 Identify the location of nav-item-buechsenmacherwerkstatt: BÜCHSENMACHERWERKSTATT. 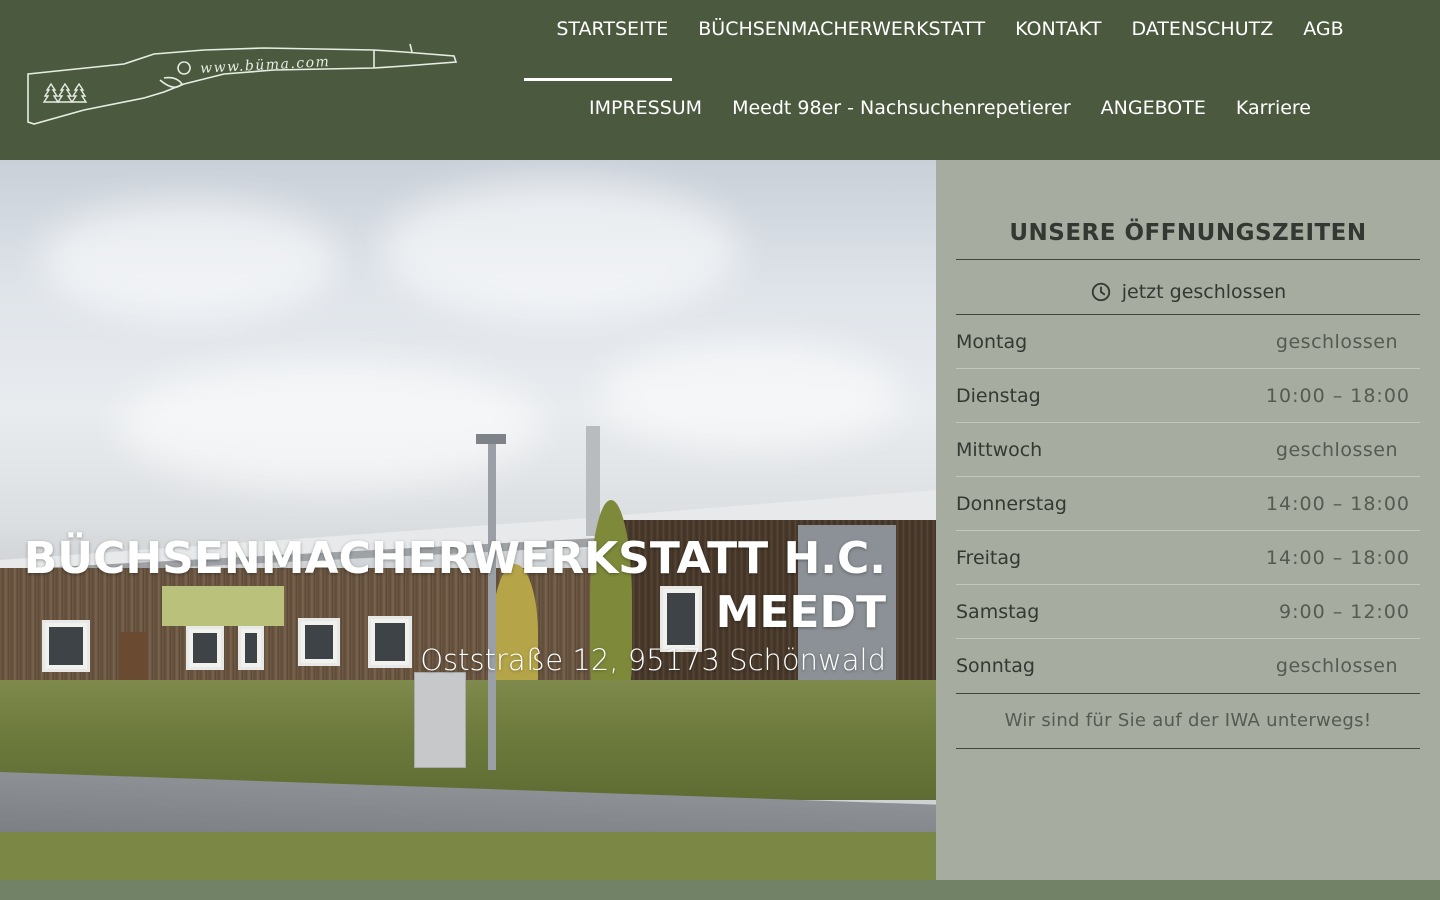
(841, 30).